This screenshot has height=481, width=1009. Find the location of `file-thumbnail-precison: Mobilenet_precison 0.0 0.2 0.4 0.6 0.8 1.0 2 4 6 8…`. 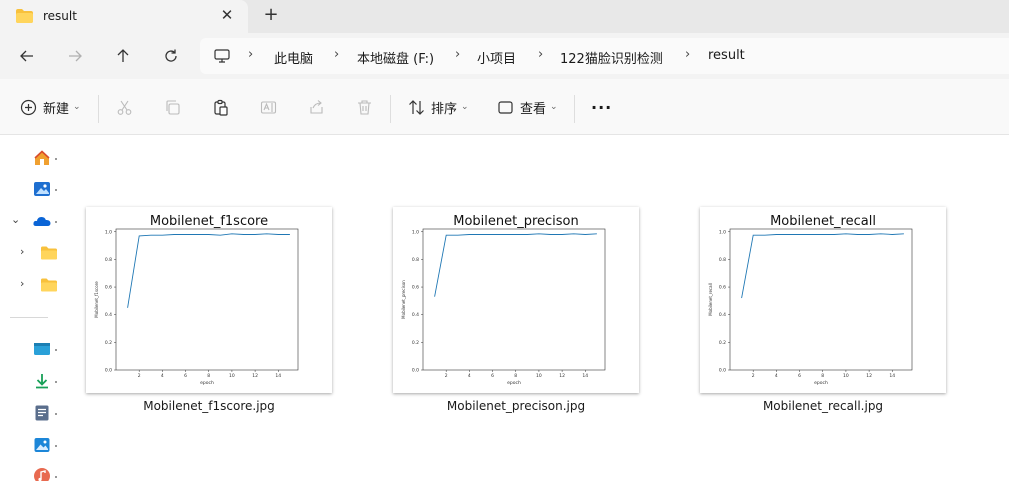

file-thumbnail-precison: Mobilenet_precison 0.0 0.2 0.4 0.6 0.8 1.0 2 4 6 8… is located at coordinates (516, 300).